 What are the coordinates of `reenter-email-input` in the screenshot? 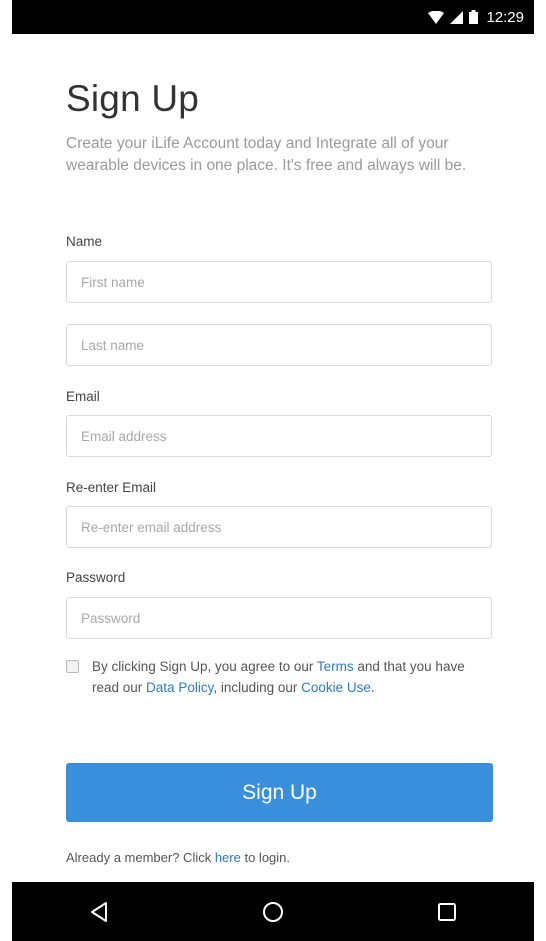 It's located at (279, 527).